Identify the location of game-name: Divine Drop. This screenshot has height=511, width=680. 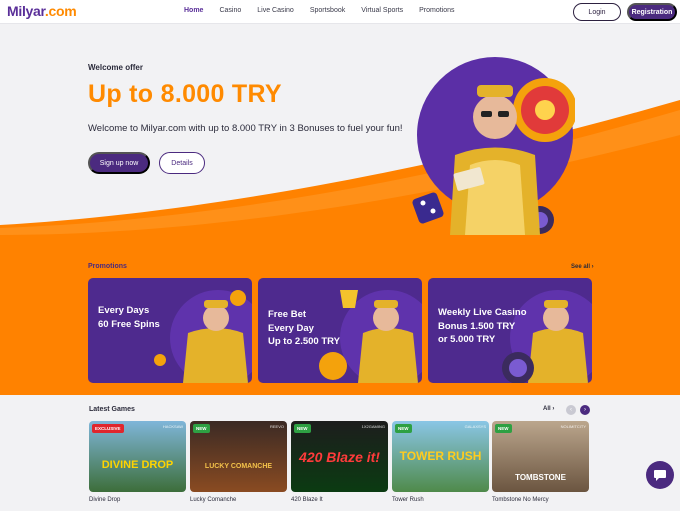
(104, 500).